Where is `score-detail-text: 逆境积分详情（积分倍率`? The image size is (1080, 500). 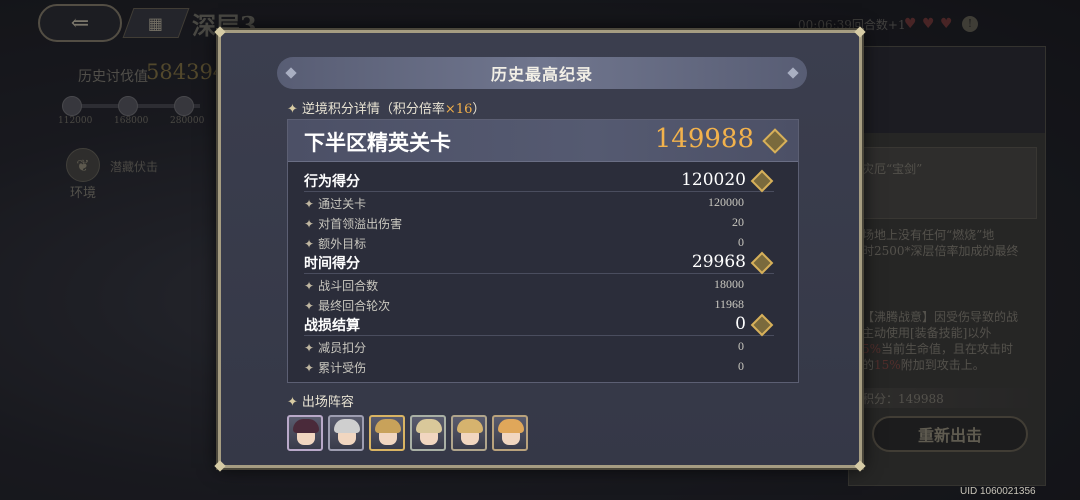
score-detail-text: 逆境积分详情（积分倍率 is located at coordinates (373, 109).